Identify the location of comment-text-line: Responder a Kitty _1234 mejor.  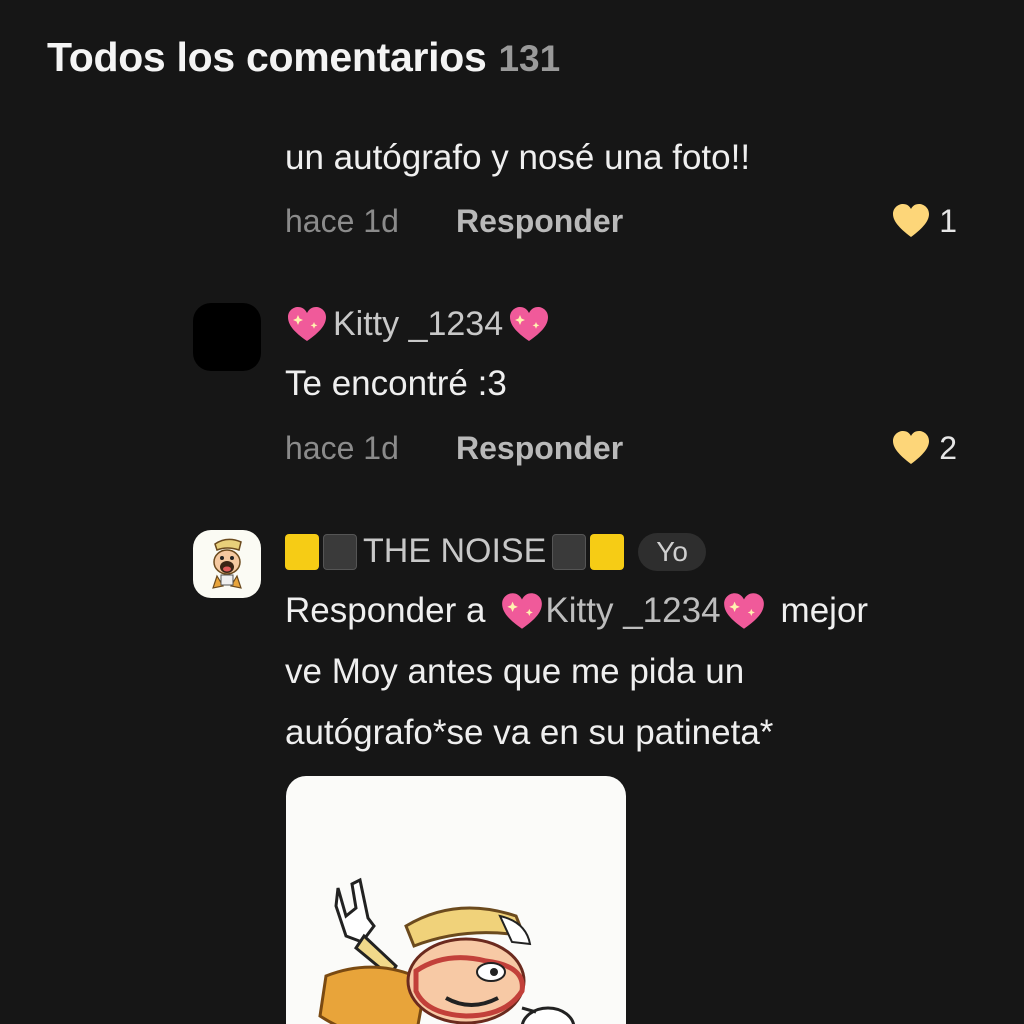
(576, 611).